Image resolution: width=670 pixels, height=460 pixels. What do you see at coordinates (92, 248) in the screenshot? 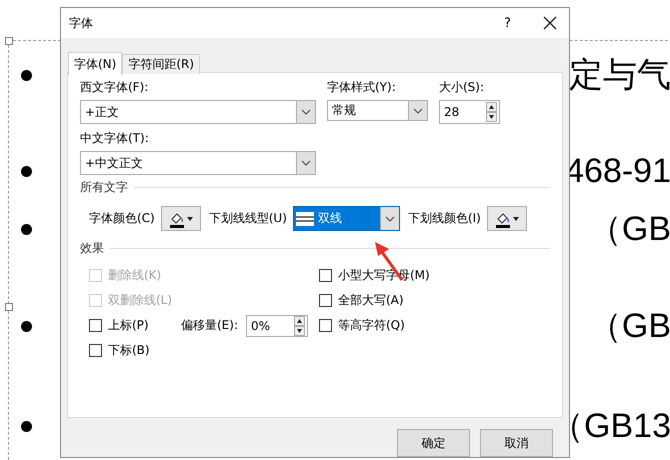
I see `section-heading: 效果` at bounding box center [92, 248].